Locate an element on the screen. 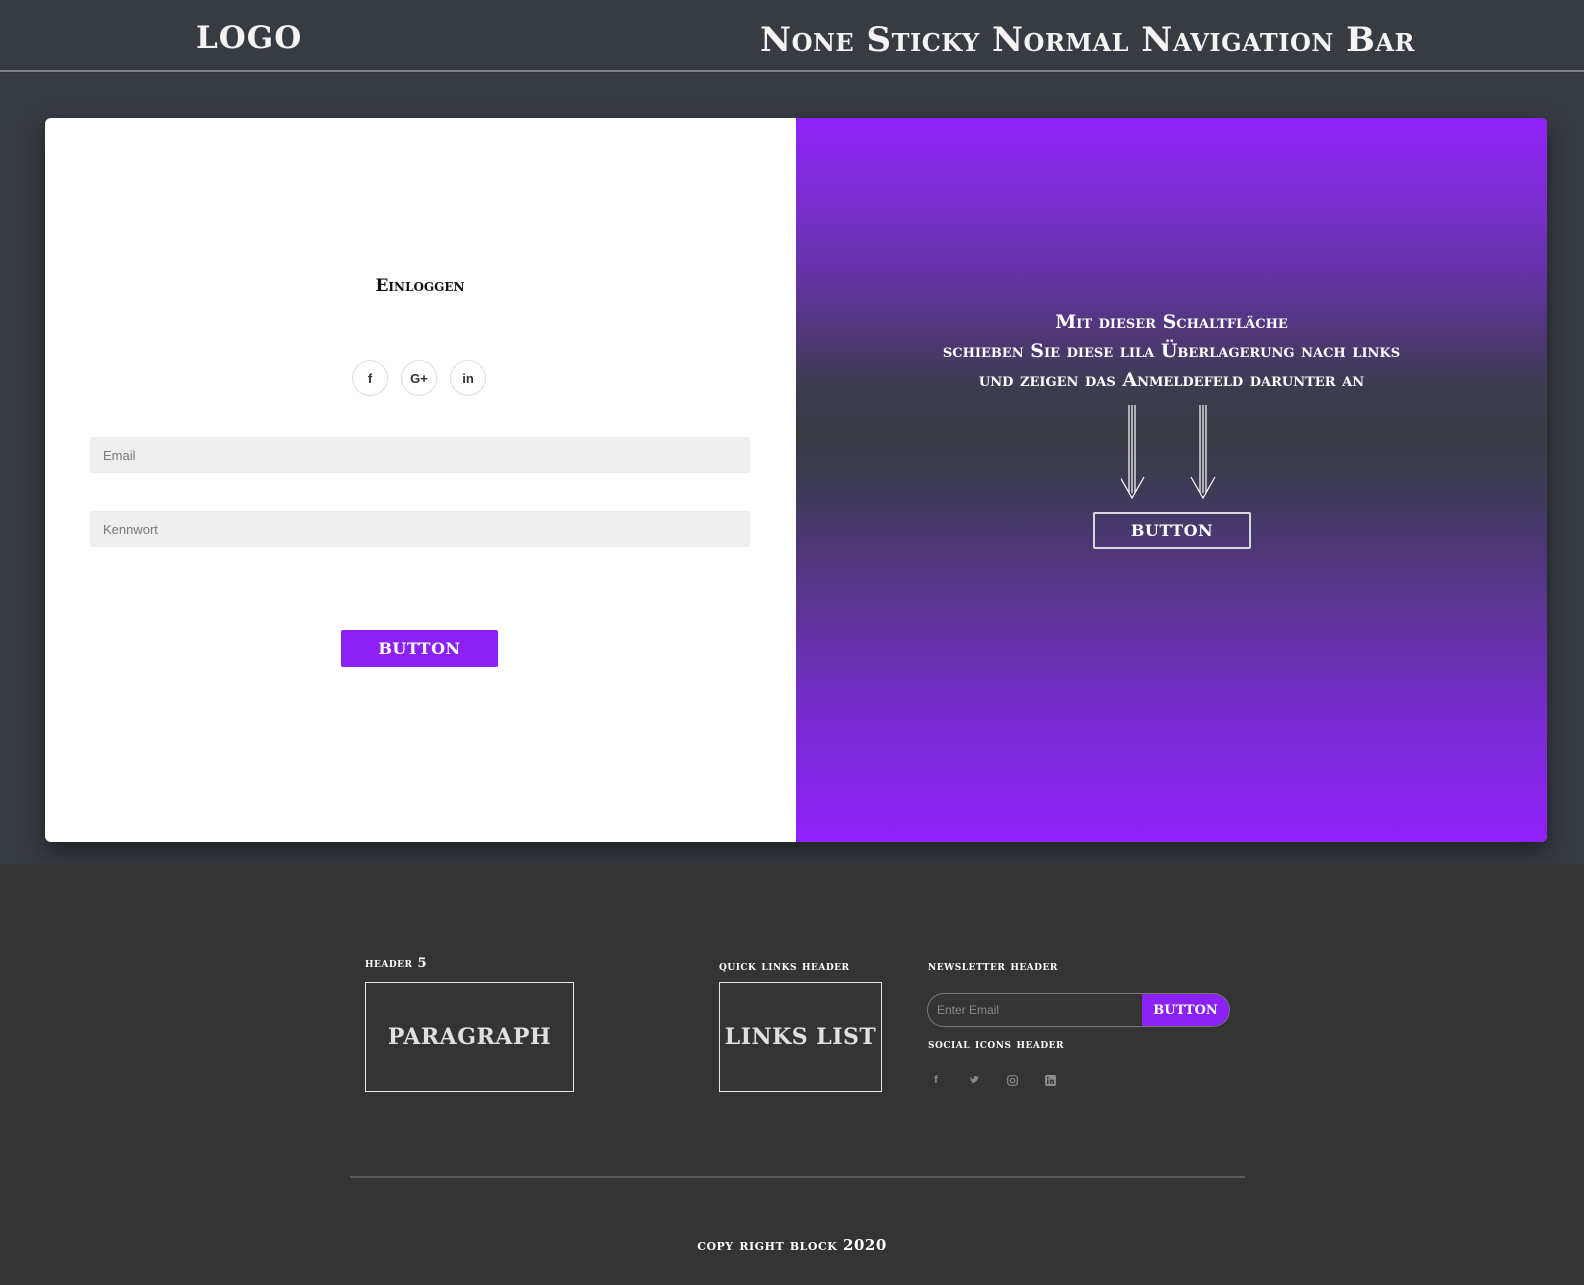 This screenshot has width=1584, height=1285. google-plus-icon: G+ is located at coordinates (419, 378).